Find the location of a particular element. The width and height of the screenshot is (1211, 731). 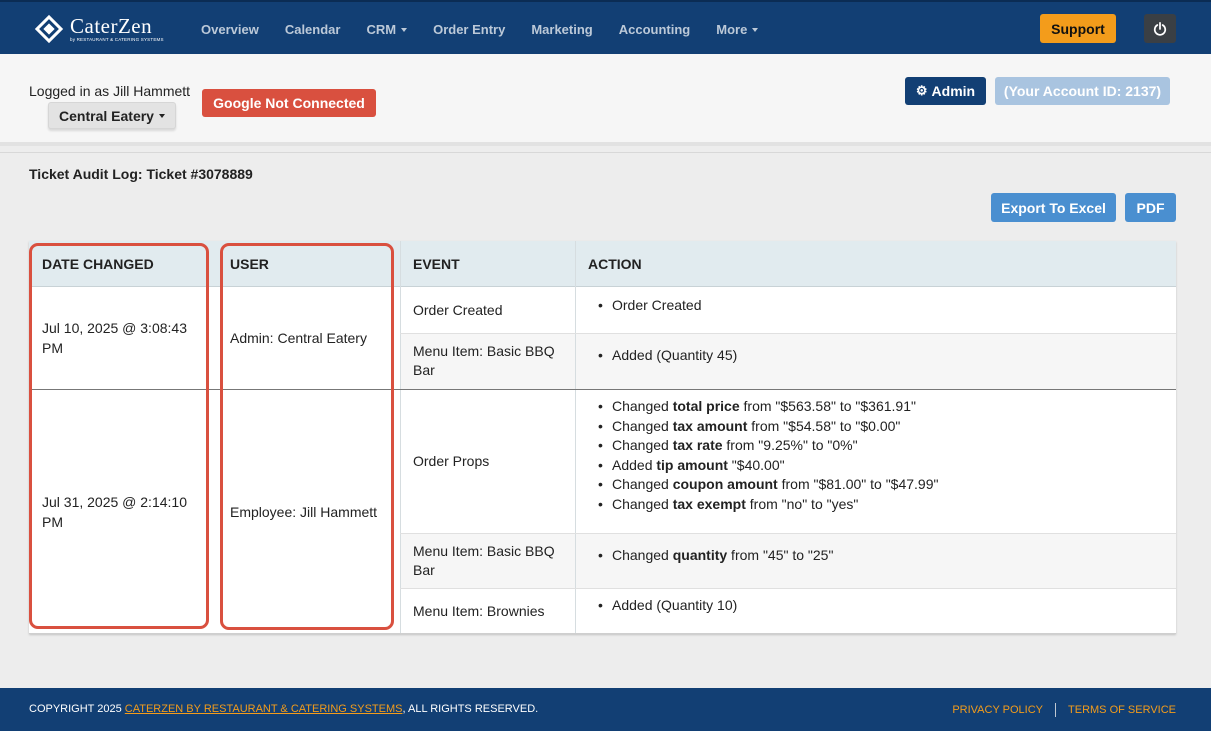

nav-overview: Overview is located at coordinates (230, 29).